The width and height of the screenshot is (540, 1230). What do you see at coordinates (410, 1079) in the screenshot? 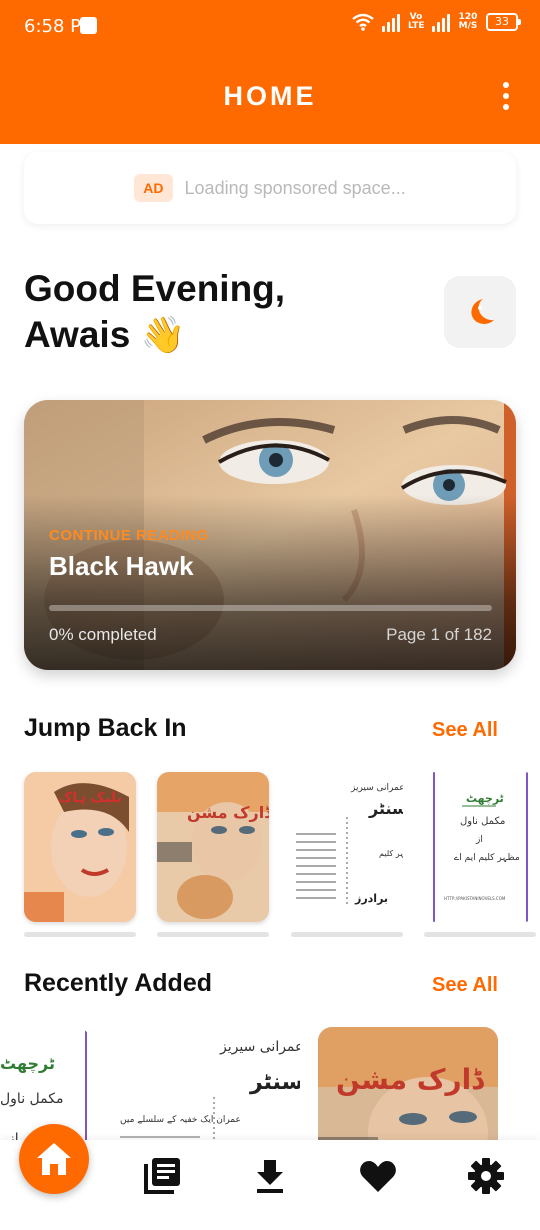
I see `recent-book-title: ڈارک مشن` at bounding box center [410, 1079].